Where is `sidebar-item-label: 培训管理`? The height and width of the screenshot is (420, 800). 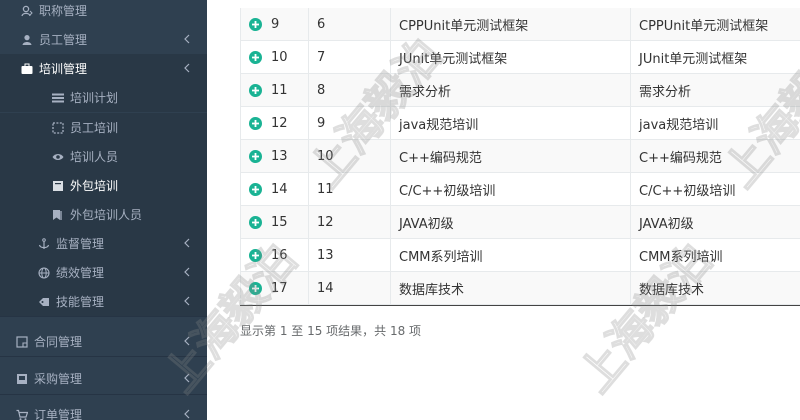 sidebar-item-label: 培训管理 is located at coordinates (63, 69).